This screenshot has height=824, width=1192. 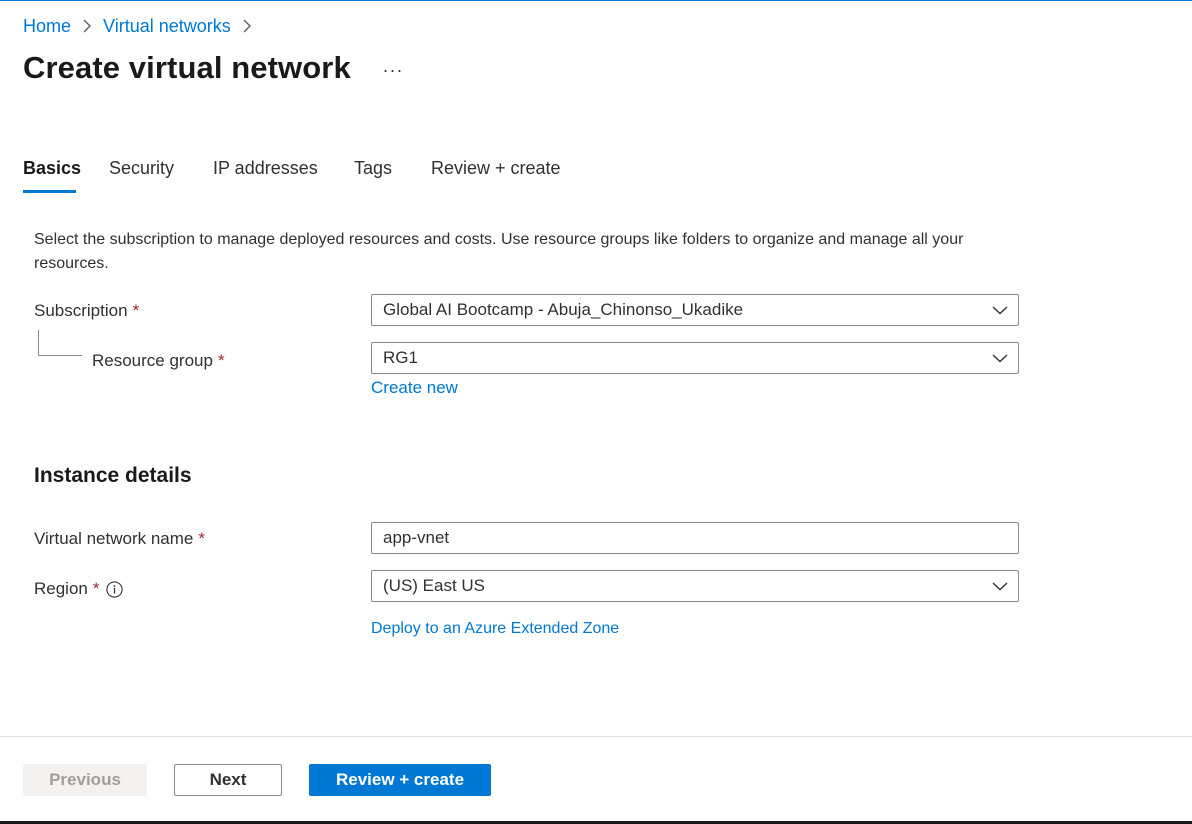 I want to click on tab-label: Review + create, so click(x=496, y=168).